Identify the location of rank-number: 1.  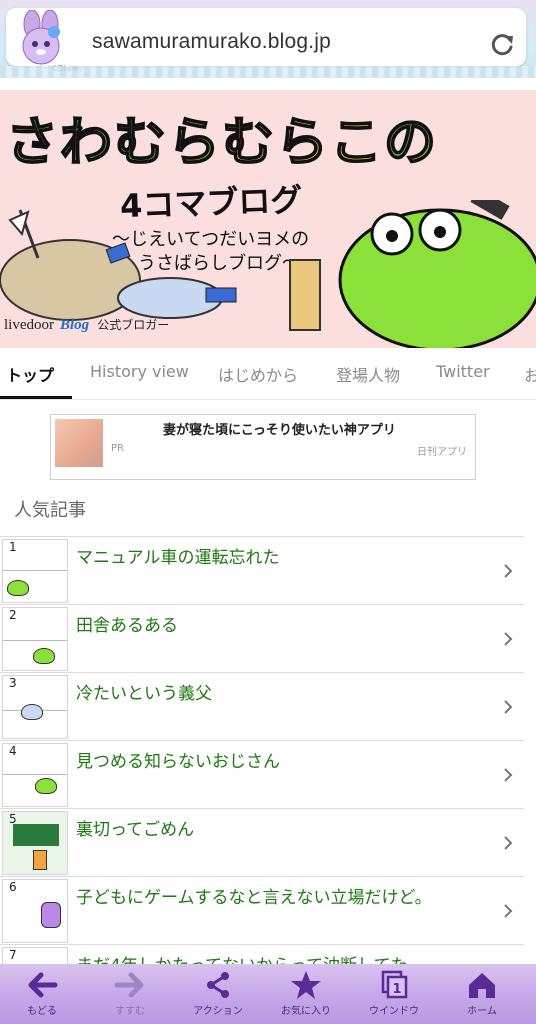
(13, 547).